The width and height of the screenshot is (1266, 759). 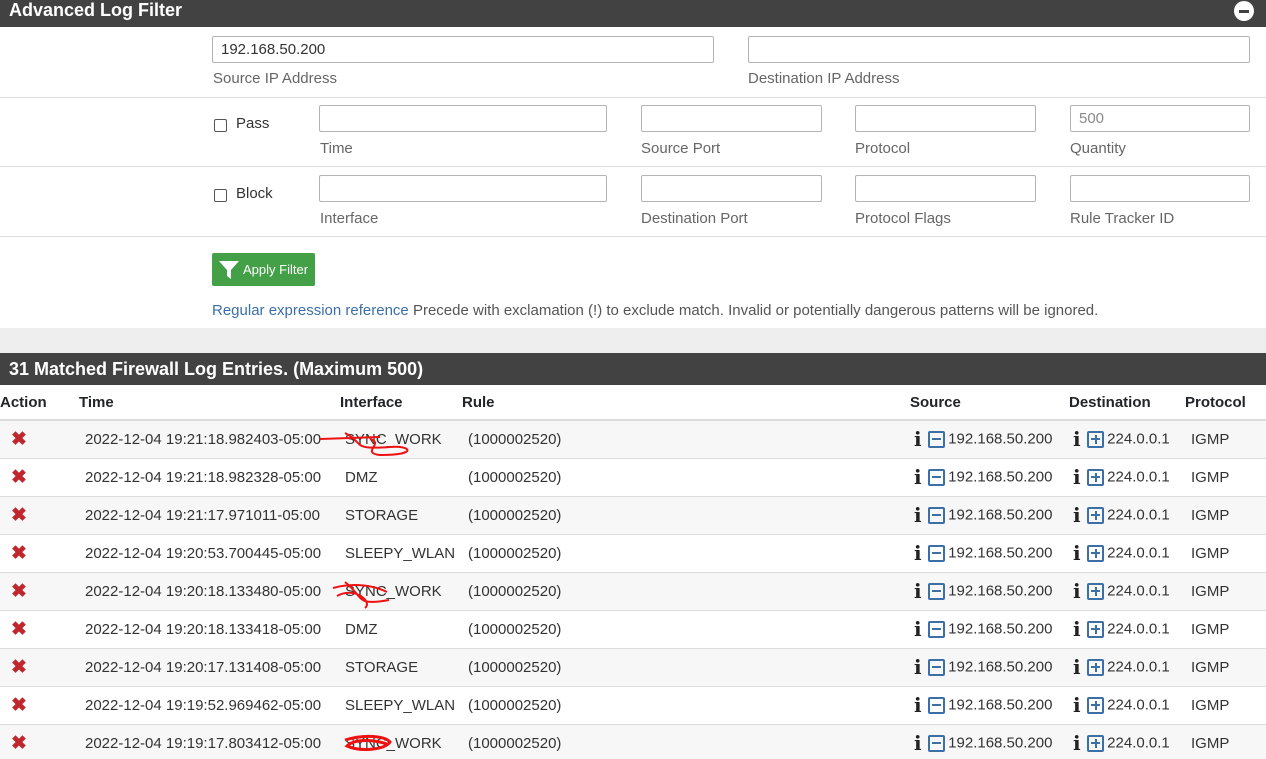 What do you see at coordinates (463, 118) in the screenshot?
I see `time-input` at bounding box center [463, 118].